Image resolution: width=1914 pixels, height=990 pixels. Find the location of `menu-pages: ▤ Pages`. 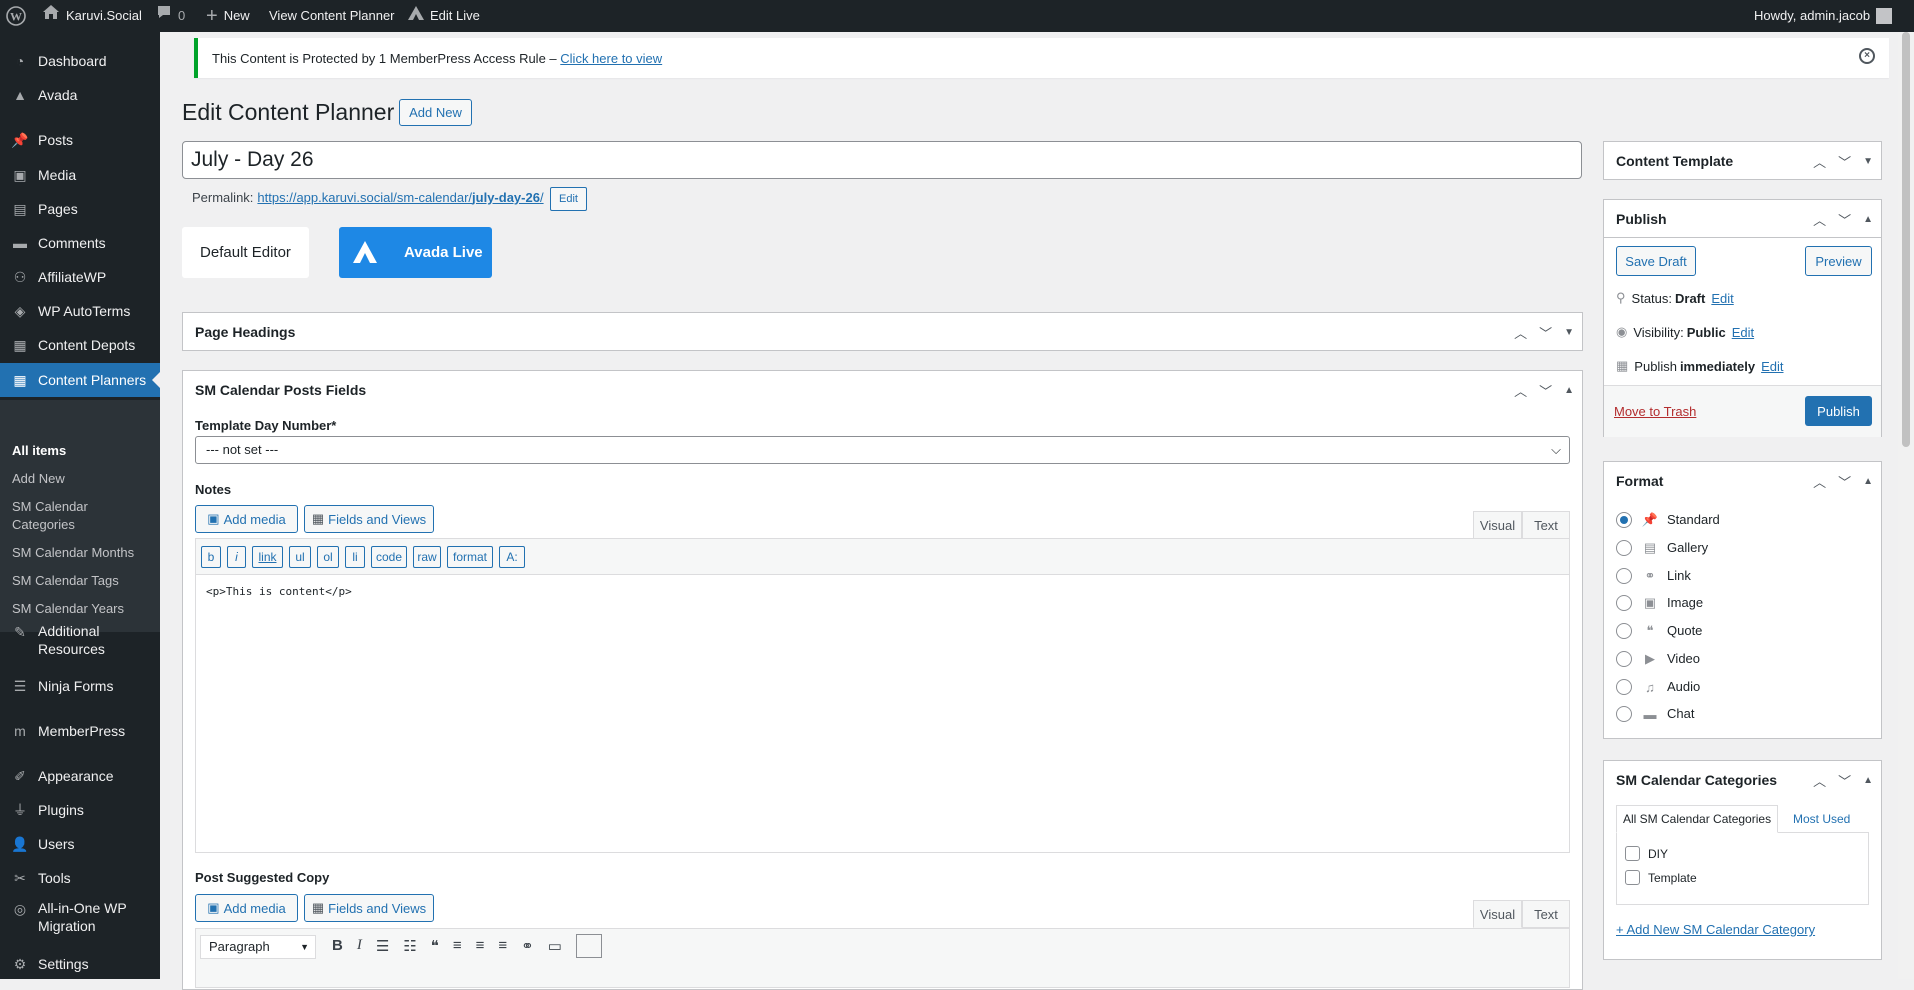

menu-pages: ▤ Pages is located at coordinates (80, 209).